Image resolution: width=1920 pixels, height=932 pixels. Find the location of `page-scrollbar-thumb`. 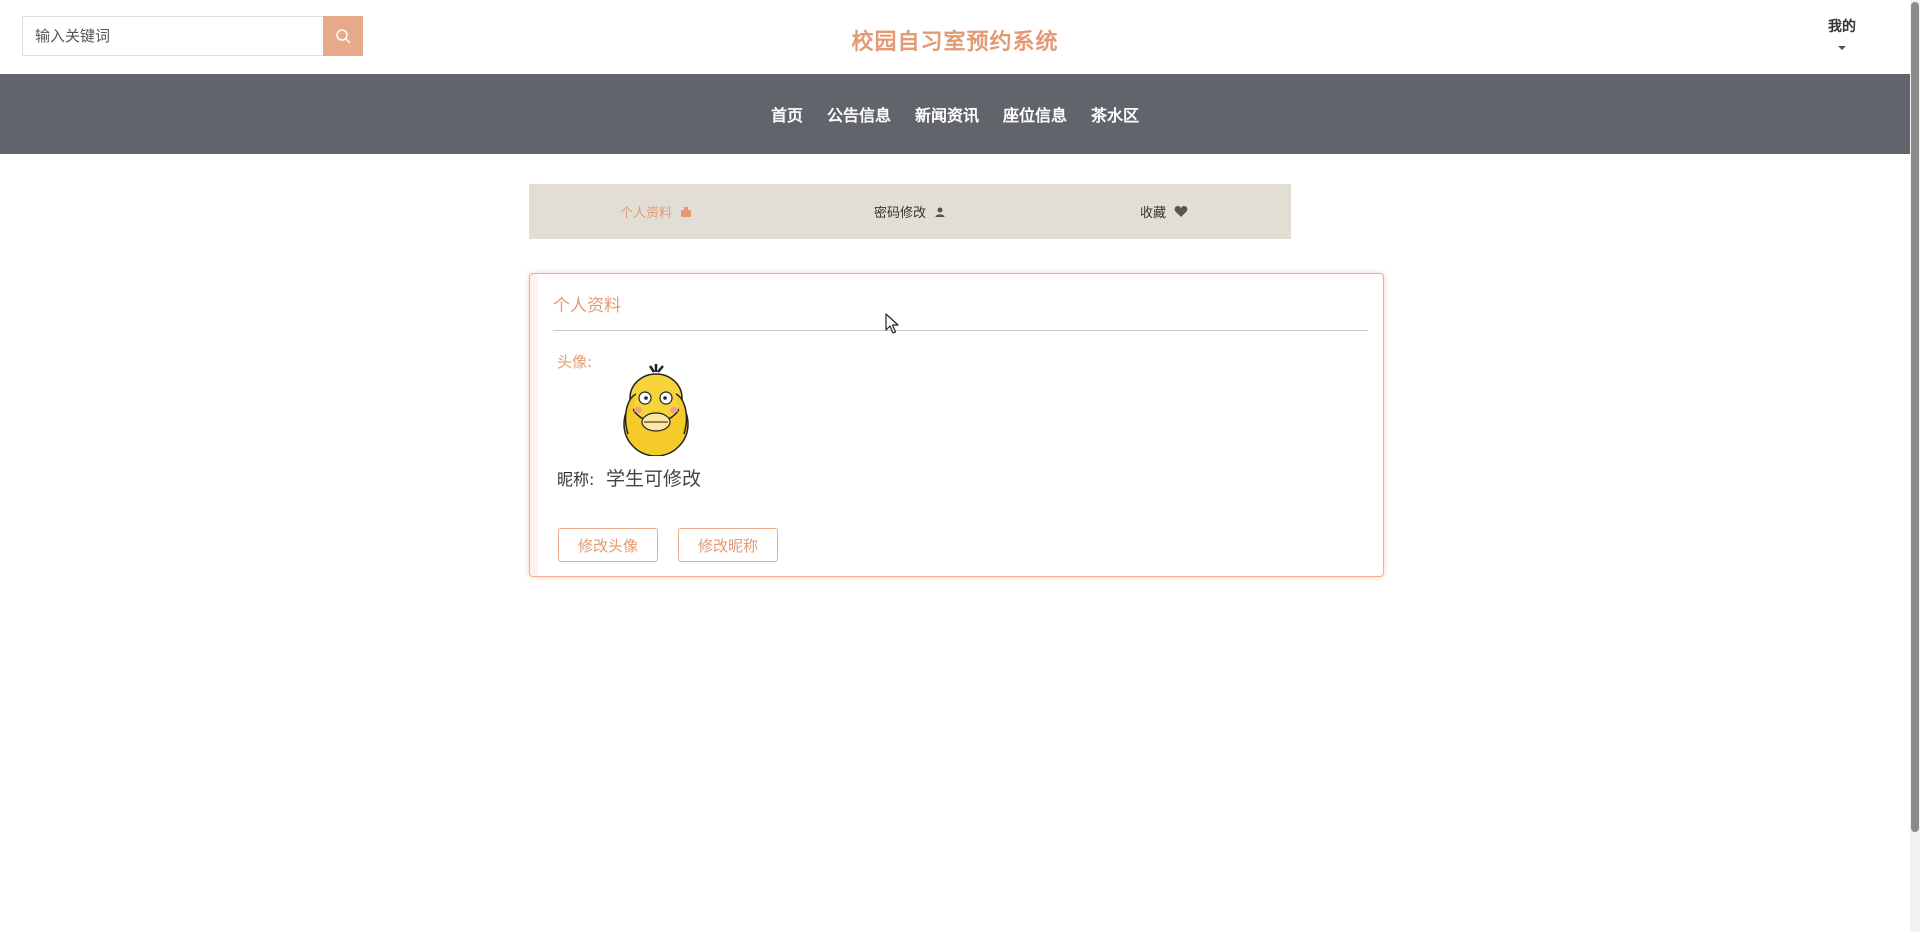

page-scrollbar-thumb is located at coordinates (1915, 417).